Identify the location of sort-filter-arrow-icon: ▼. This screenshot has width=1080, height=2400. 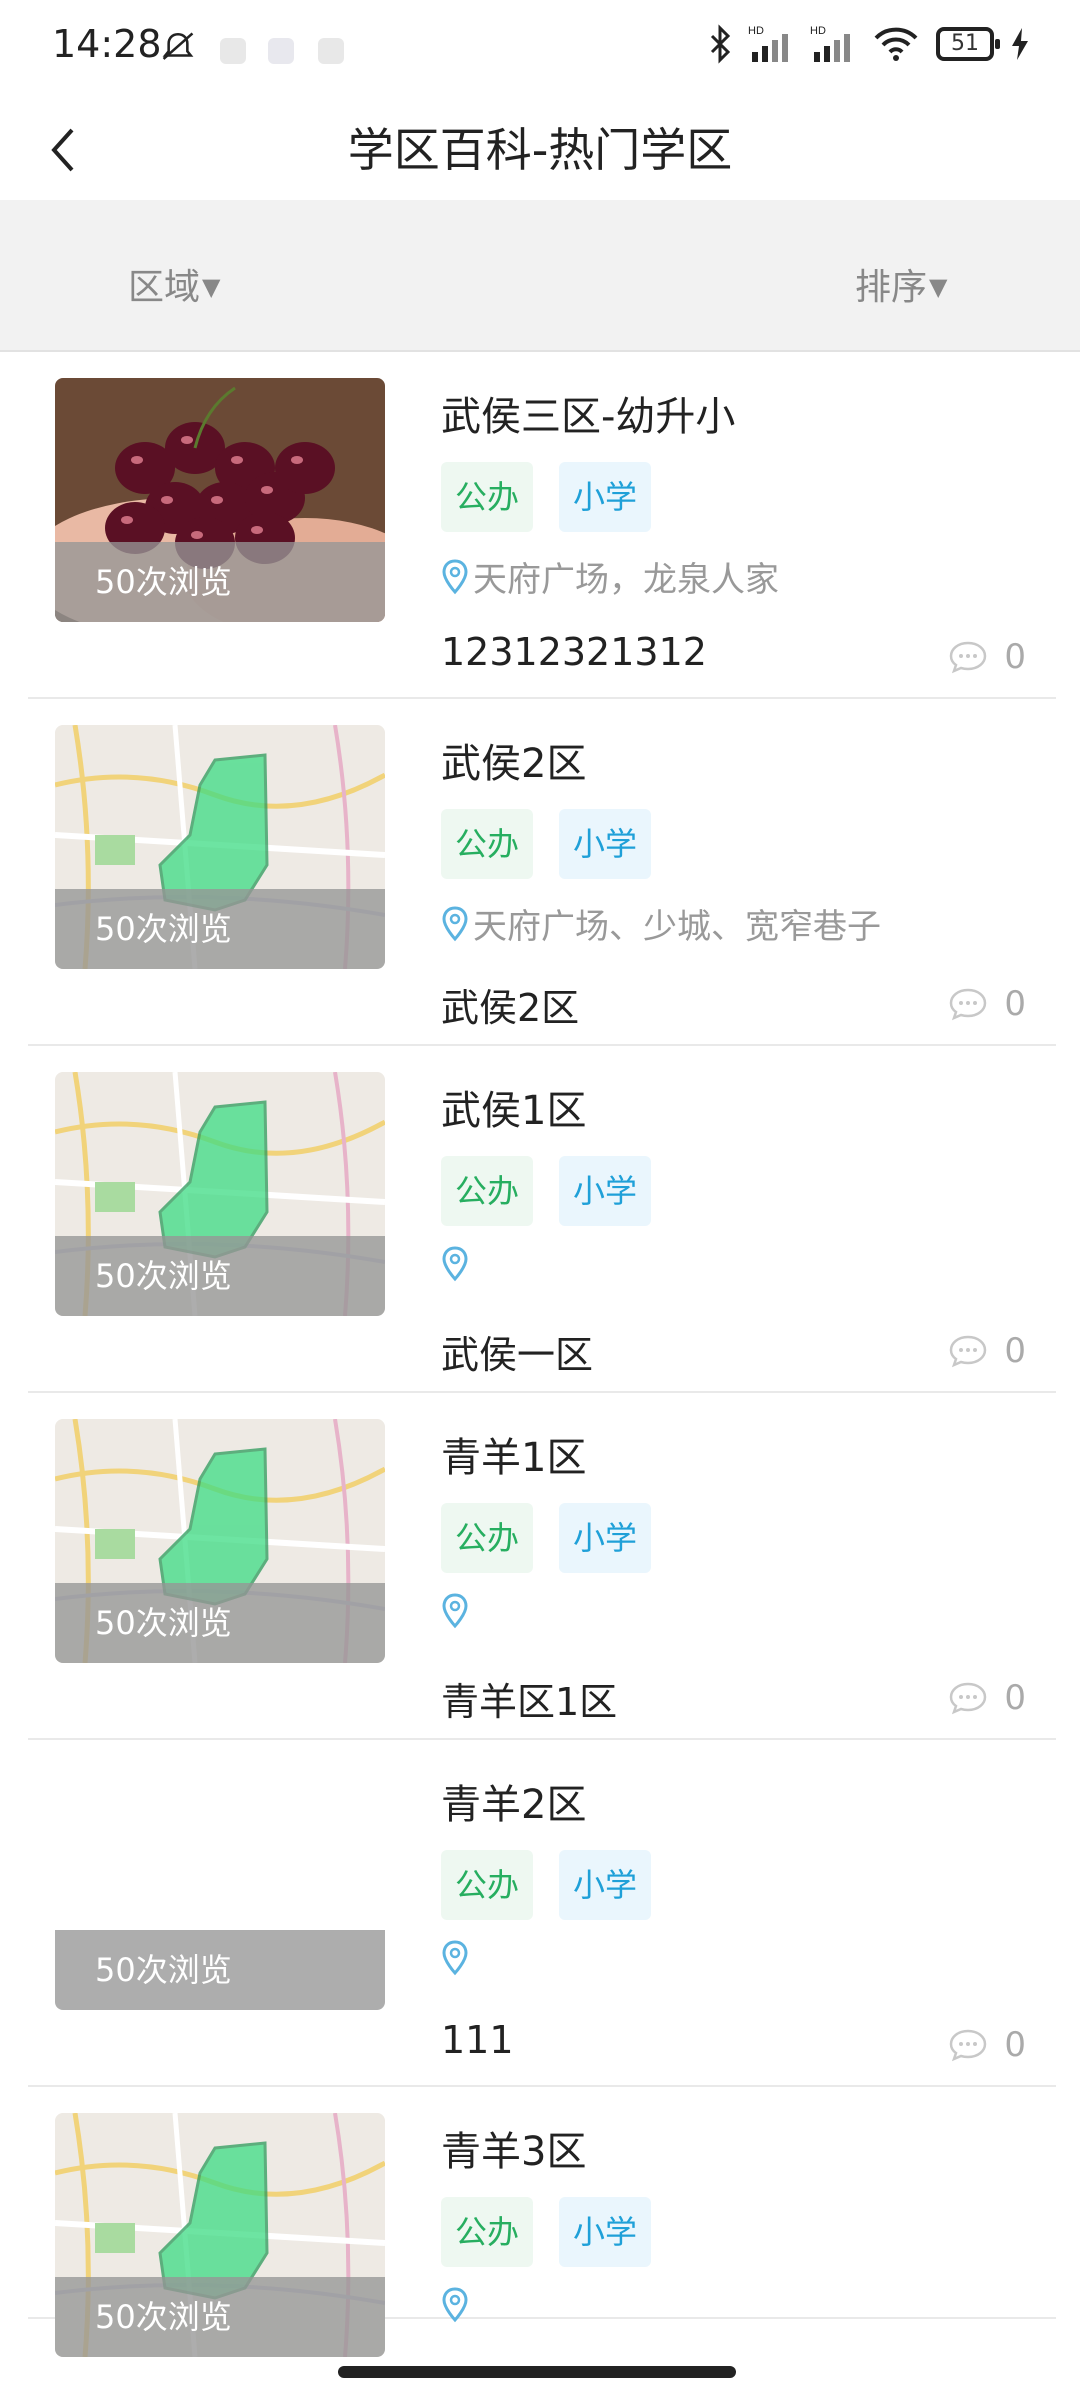
(938, 287).